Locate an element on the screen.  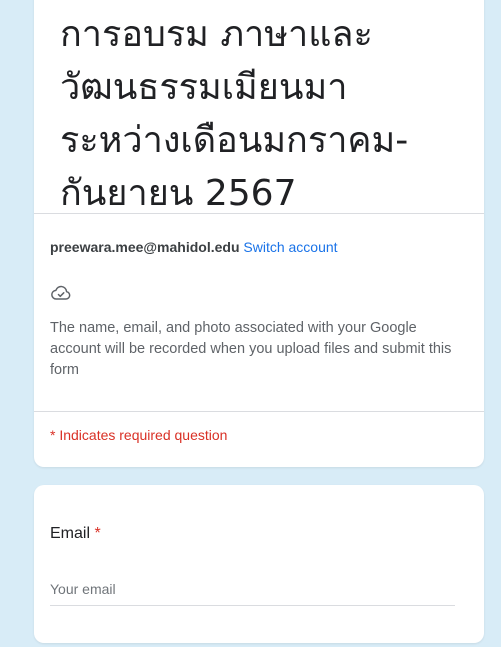
email-input is located at coordinates (252, 589).